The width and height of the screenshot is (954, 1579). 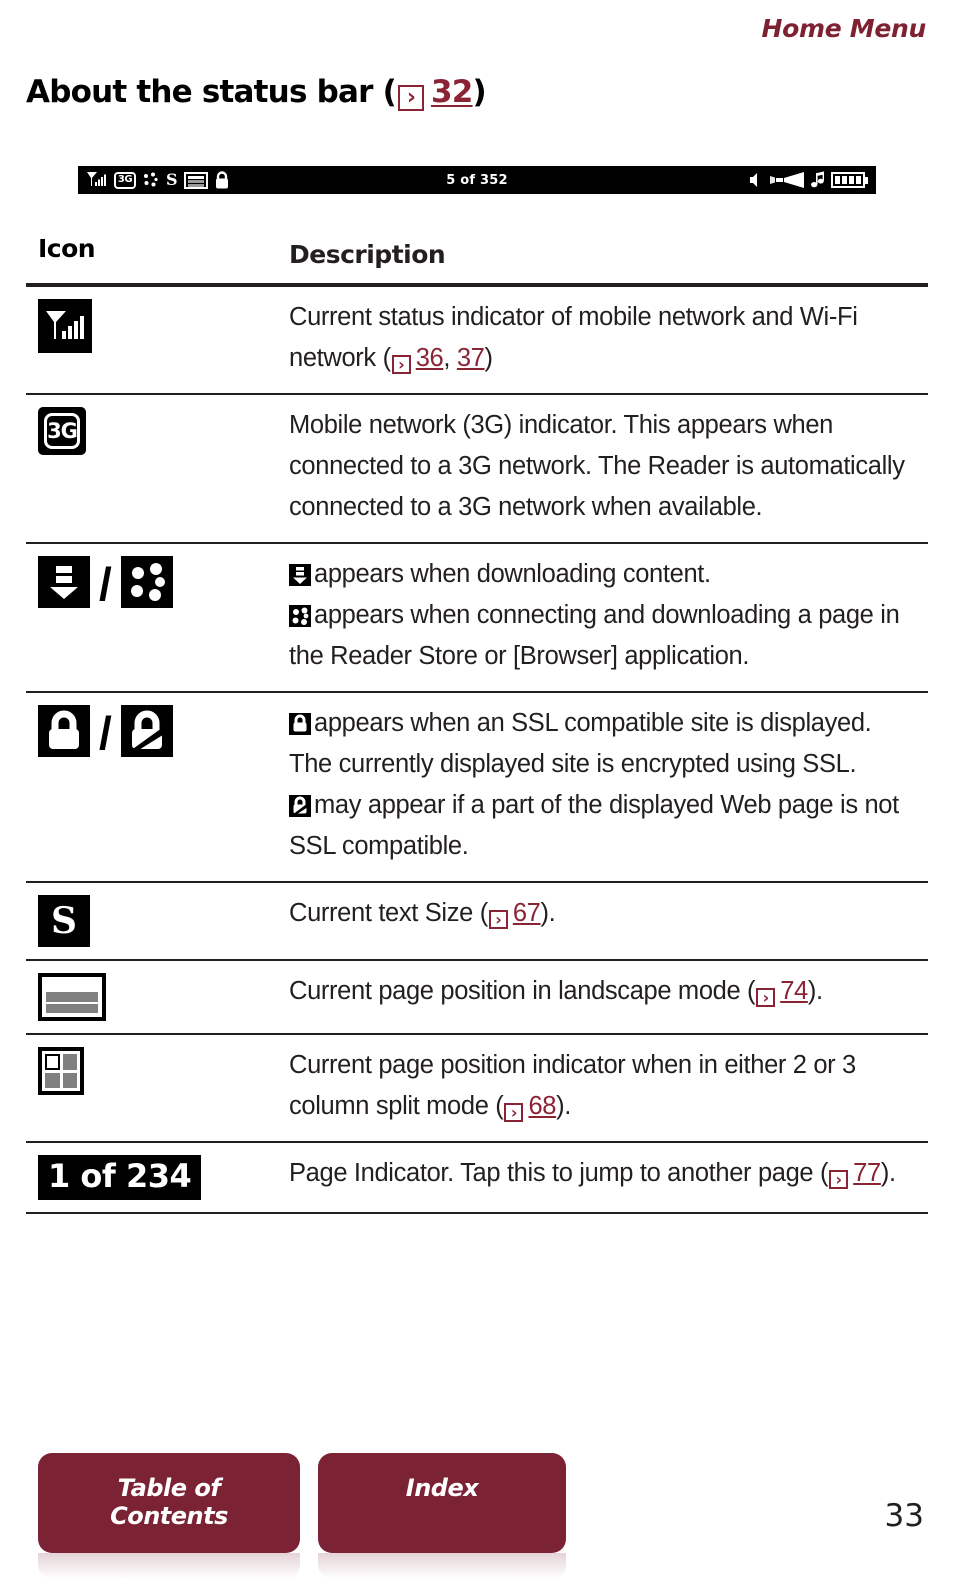 I want to click on volume-low-icon, so click(x=753, y=180).